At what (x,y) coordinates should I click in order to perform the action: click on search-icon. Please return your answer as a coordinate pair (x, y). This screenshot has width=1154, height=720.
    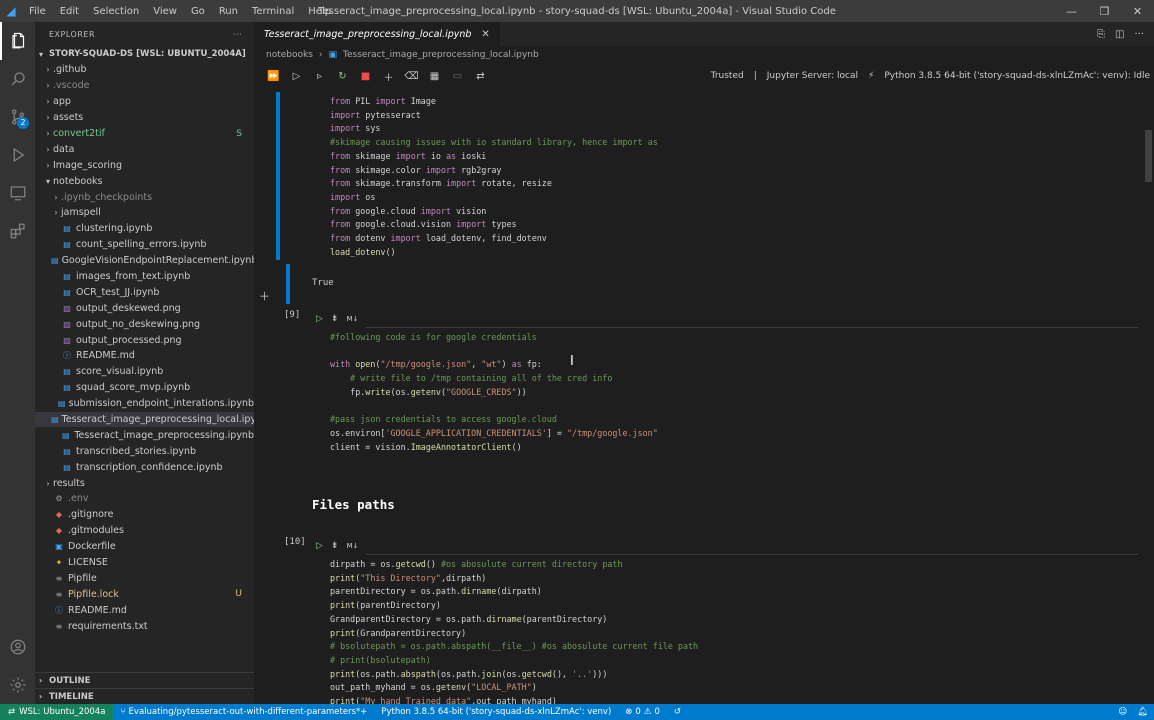
    Looking at the image, I should click on (17, 79).